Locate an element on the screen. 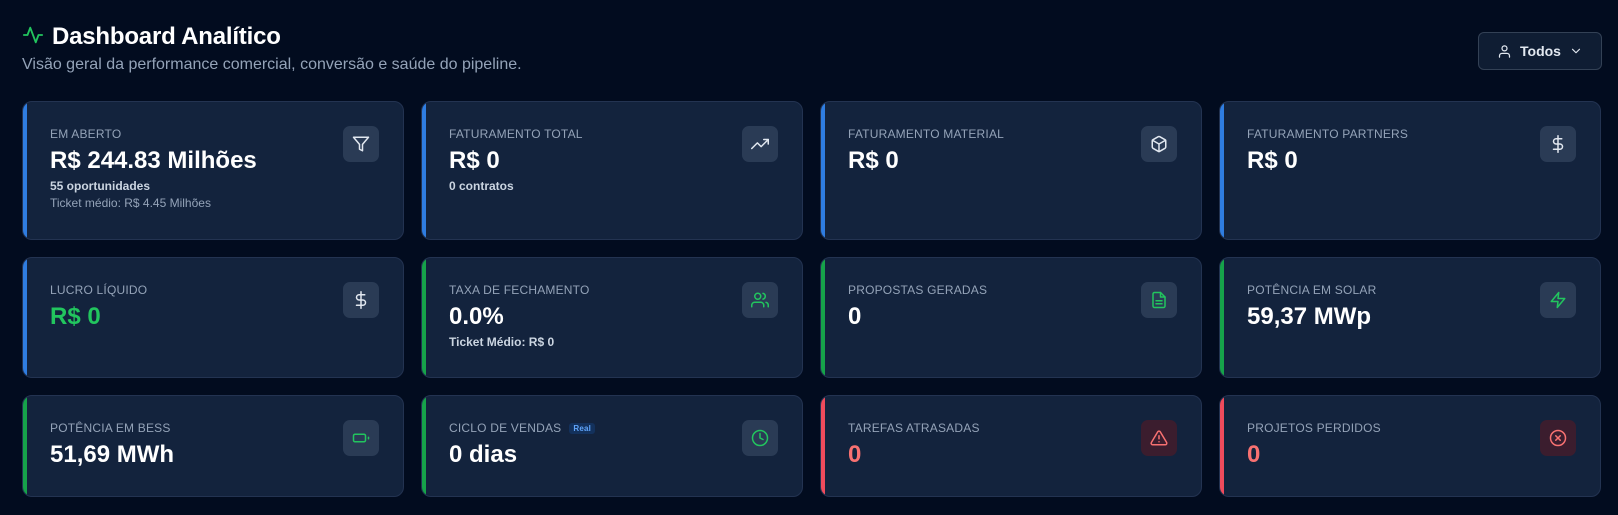 The image size is (1618, 515). clock-icon is located at coordinates (760, 438).